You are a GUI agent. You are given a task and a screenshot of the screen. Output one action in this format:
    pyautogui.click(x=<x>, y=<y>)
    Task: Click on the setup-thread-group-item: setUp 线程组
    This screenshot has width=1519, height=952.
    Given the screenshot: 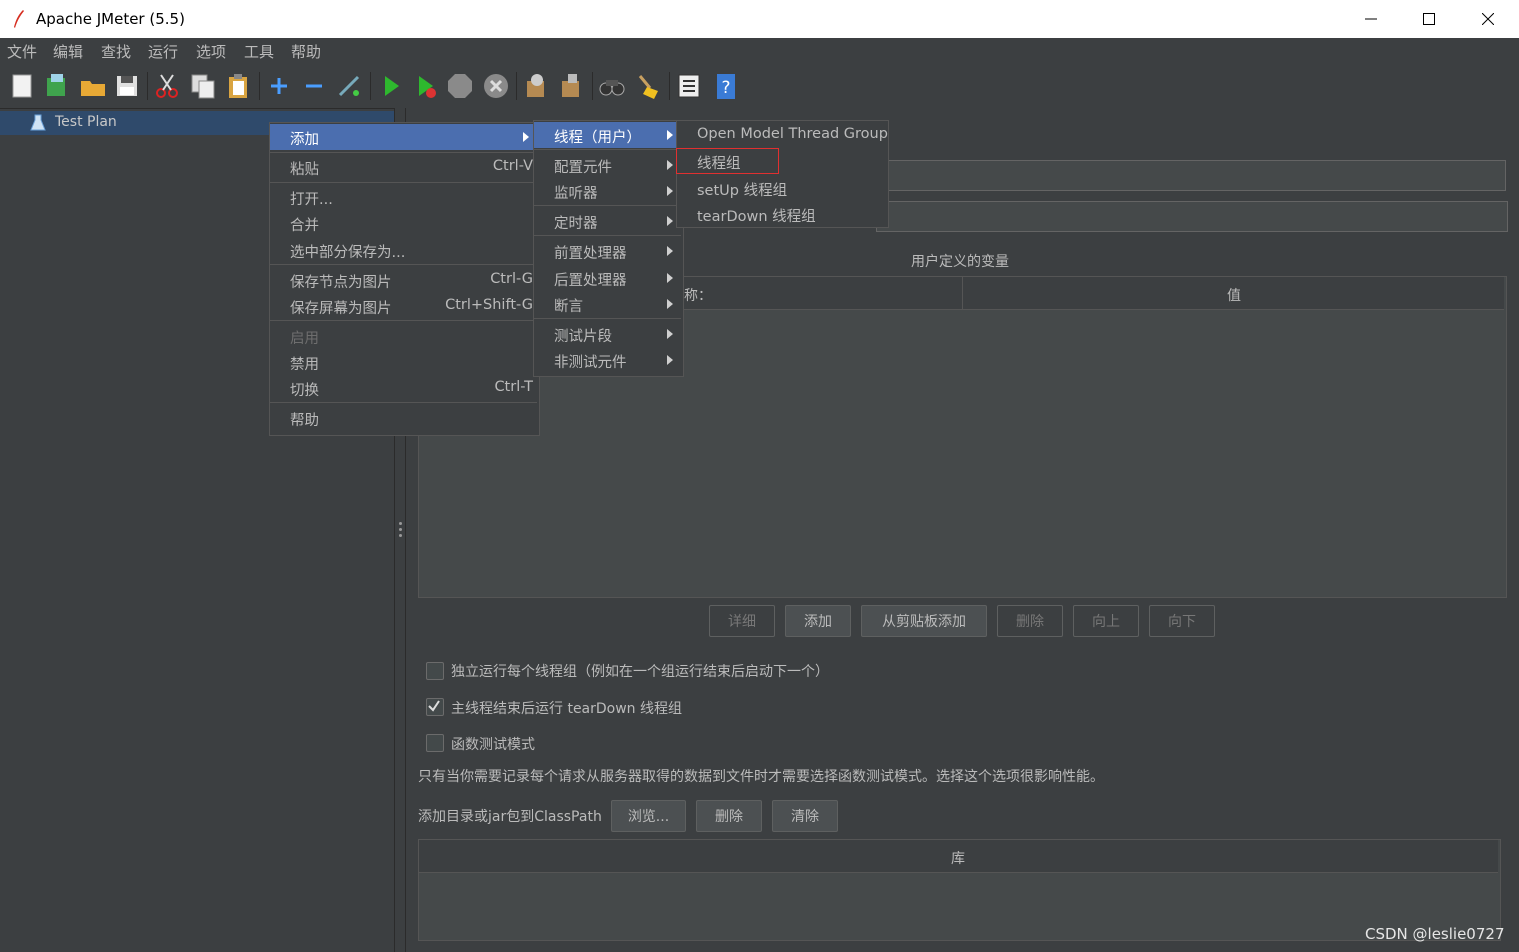 What is the action you would take?
    pyautogui.click(x=781, y=188)
    